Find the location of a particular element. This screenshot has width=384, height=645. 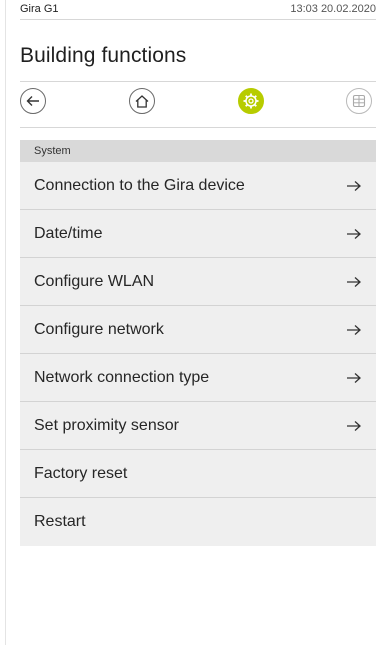

list-item-label: Set proximity sensor is located at coordinates (106, 425).